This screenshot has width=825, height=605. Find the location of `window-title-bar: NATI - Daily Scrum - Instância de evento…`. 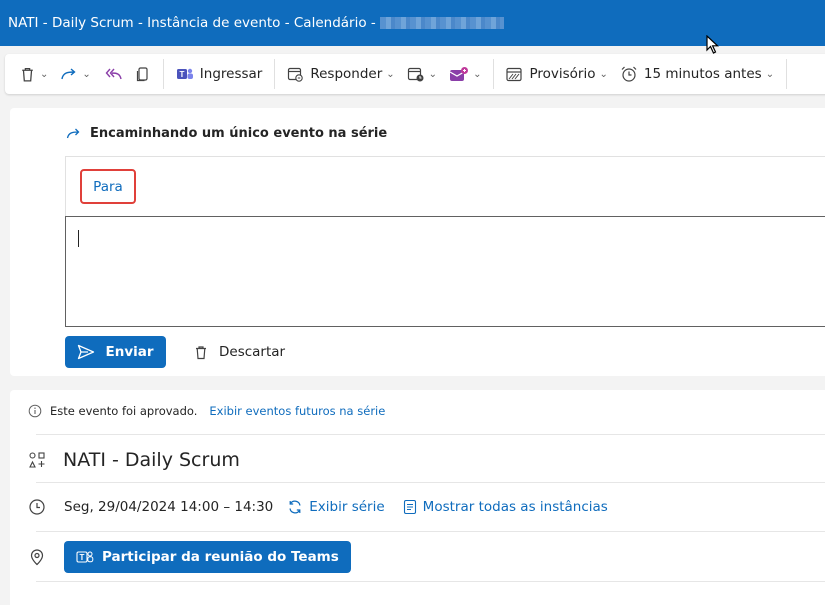

window-title-bar: NATI - Daily Scrum - Instância de evento… is located at coordinates (412, 23).